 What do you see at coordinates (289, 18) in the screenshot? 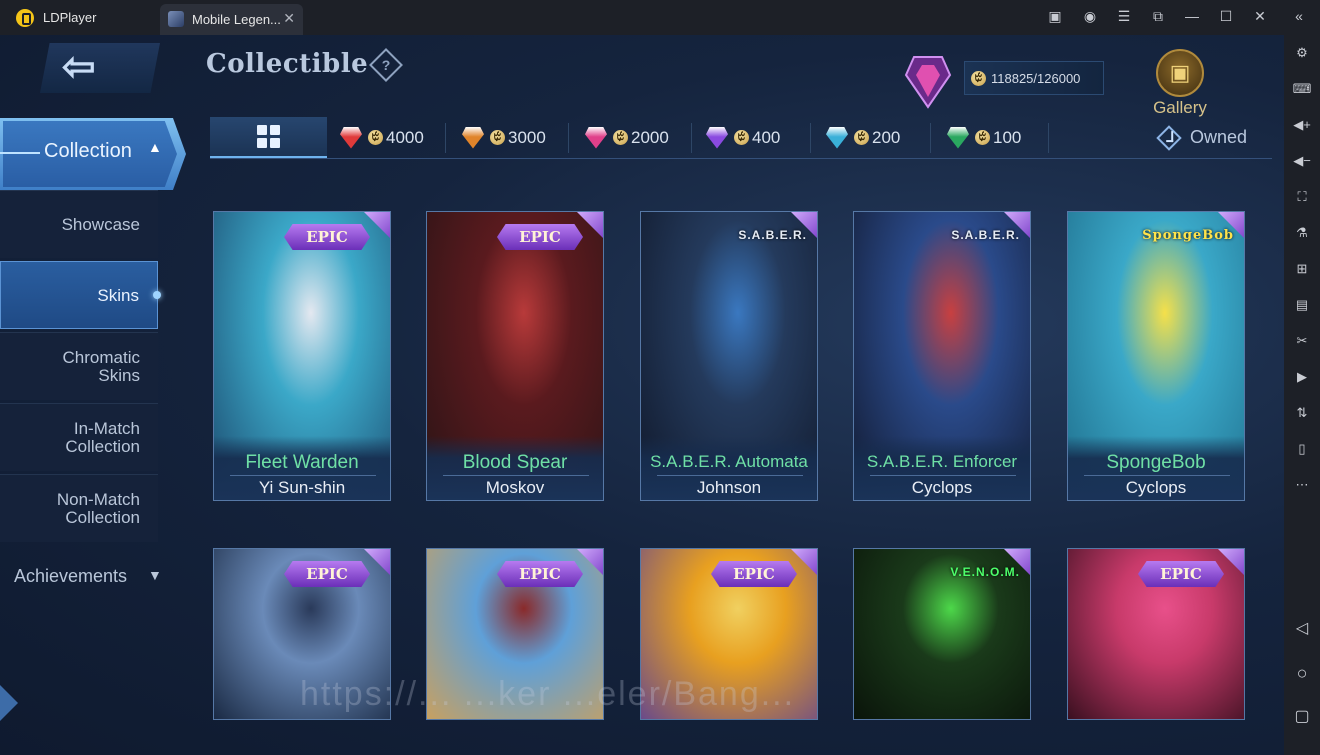
I see `tab-close-icon: ✕` at bounding box center [289, 18].